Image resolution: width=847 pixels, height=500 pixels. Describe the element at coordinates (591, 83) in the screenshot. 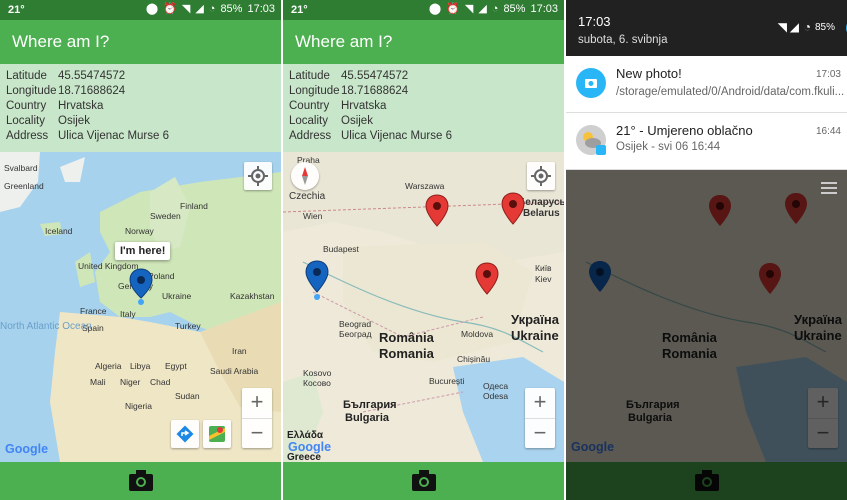

I see `camera-app-icon` at that location.